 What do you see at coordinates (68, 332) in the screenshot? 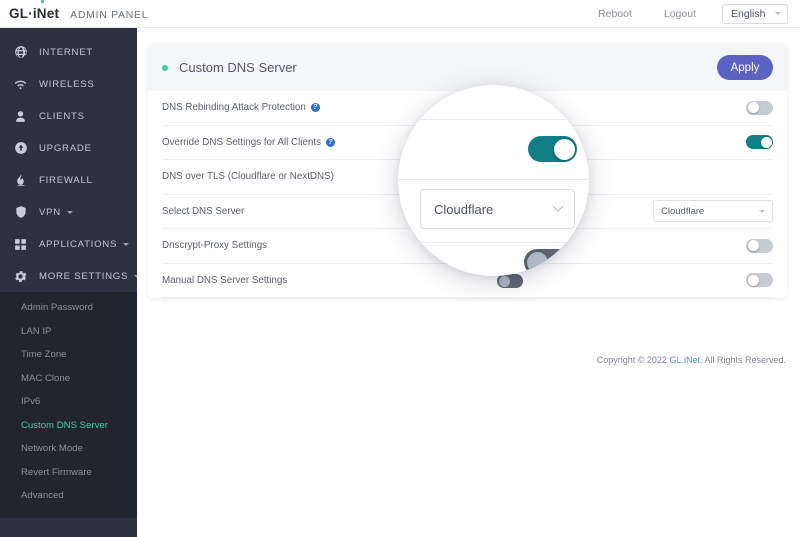
I see `sidebar-subitem-lan-ip: LAN IP` at bounding box center [68, 332].